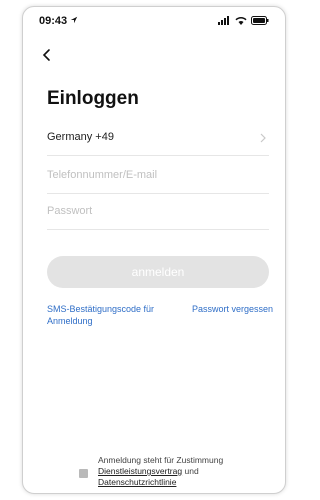 The image size is (320, 500). I want to click on login-button: anmelden, so click(158, 272).